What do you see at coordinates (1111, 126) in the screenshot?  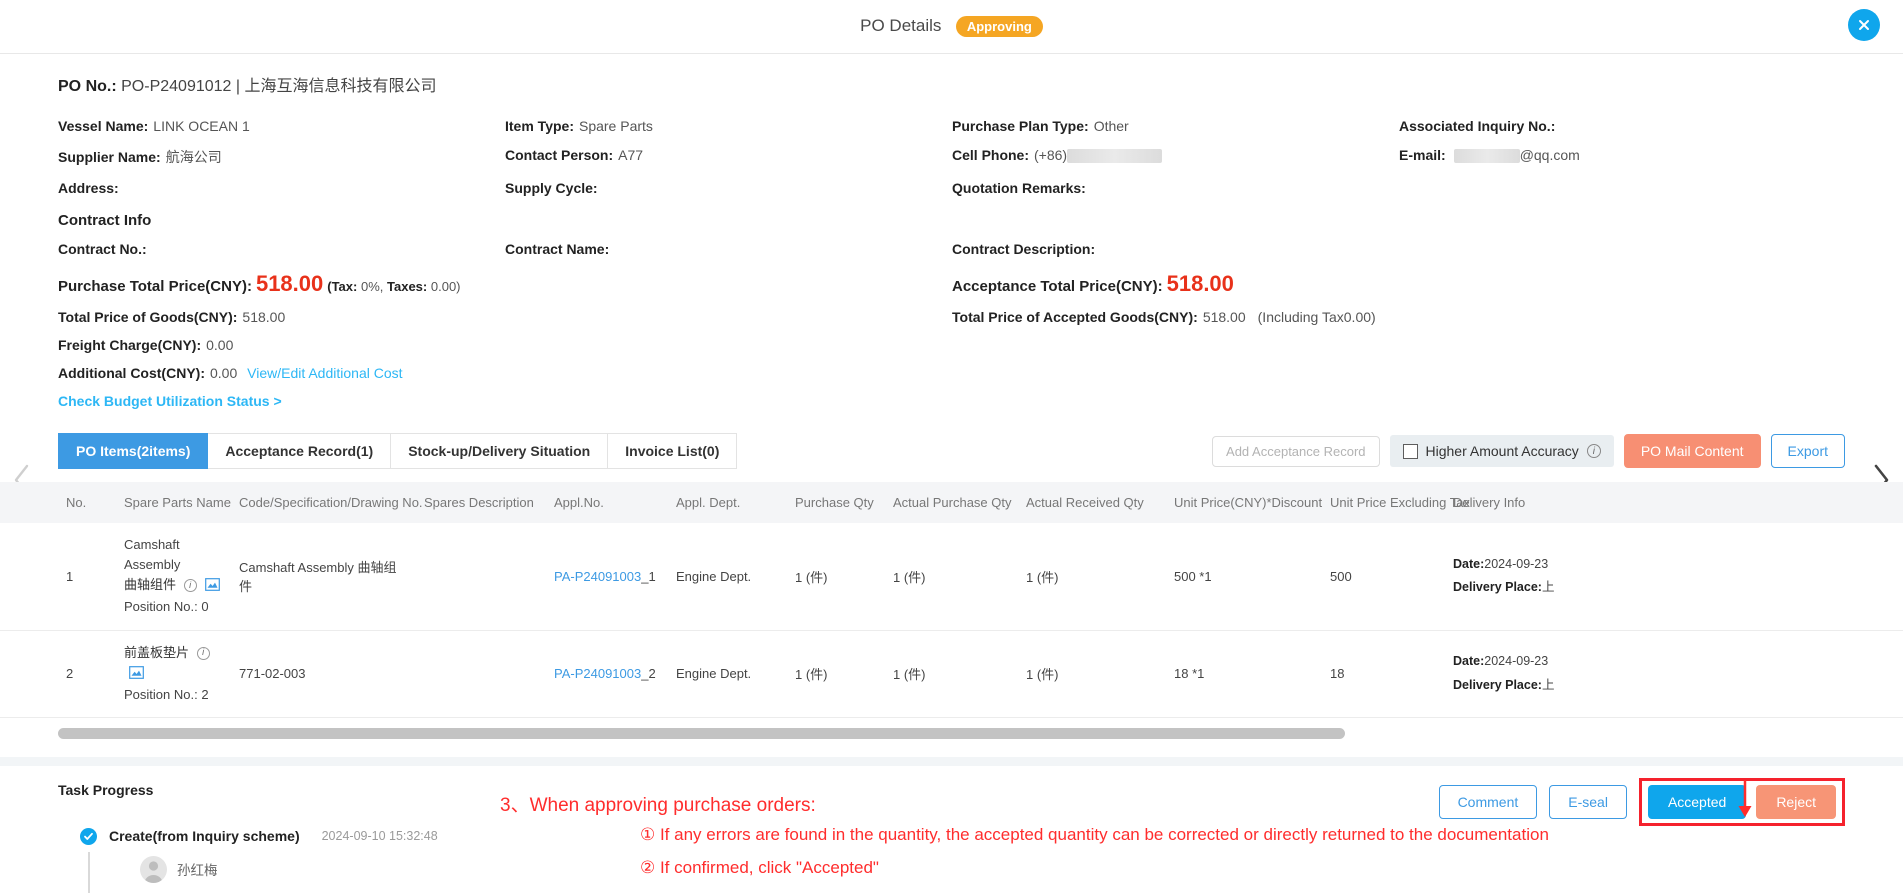 I see `field-value: Other` at bounding box center [1111, 126].